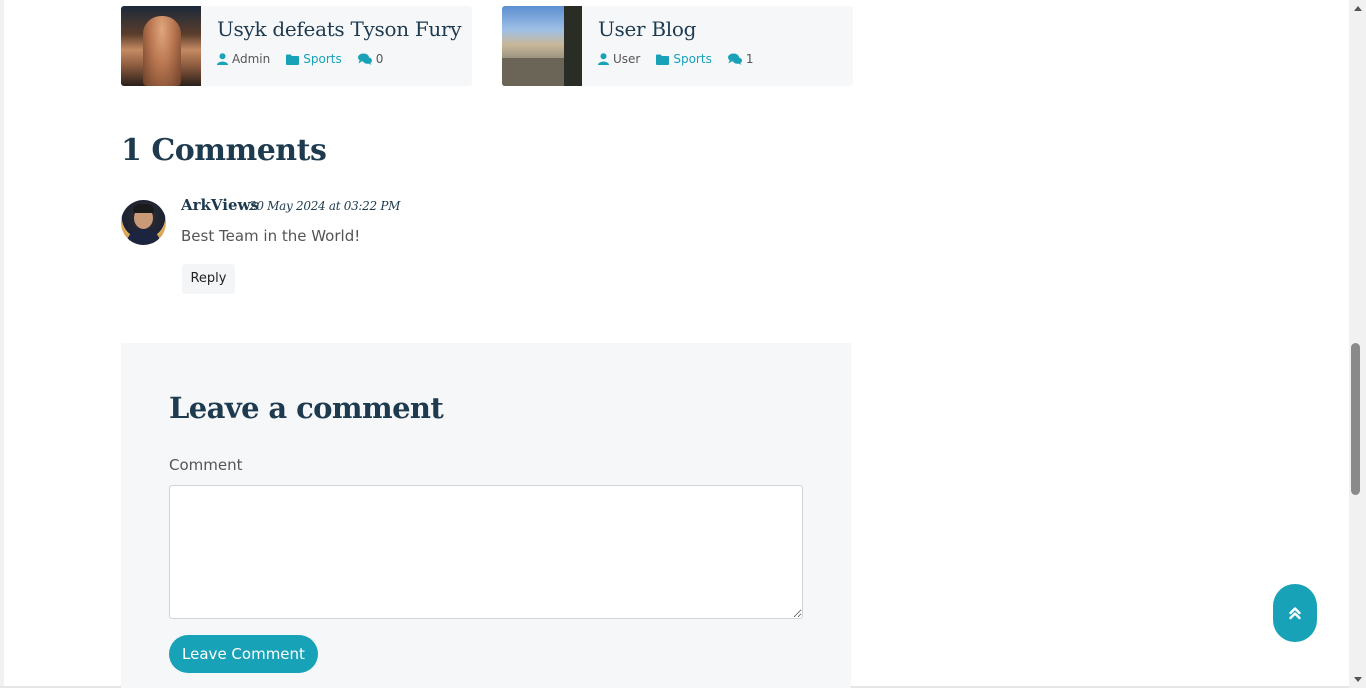 The width and height of the screenshot is (1366, 688). I want to click on landscape-ground, so click(533, 72).